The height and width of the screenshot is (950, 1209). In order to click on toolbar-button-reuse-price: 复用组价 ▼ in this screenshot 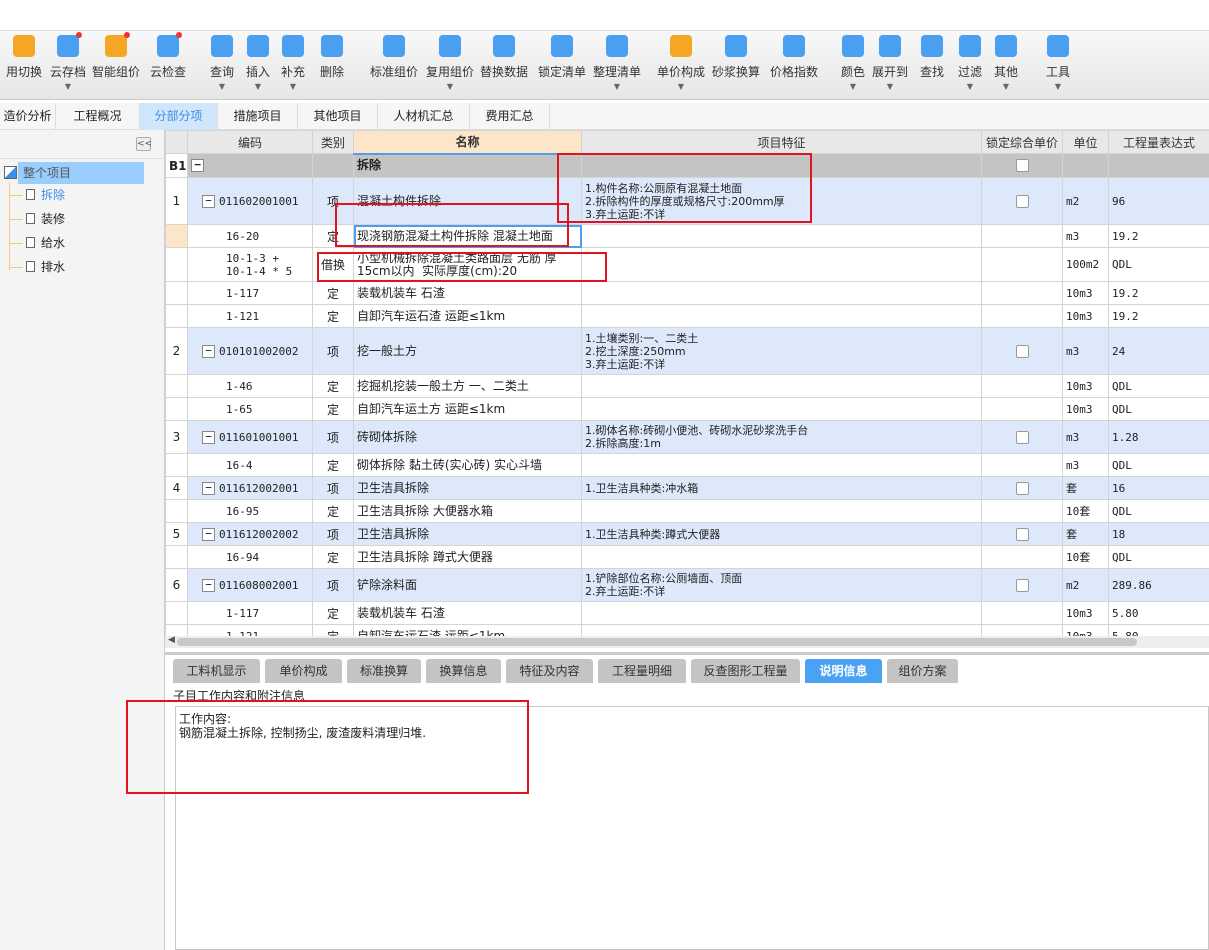, I will do `click(450, 63)`.